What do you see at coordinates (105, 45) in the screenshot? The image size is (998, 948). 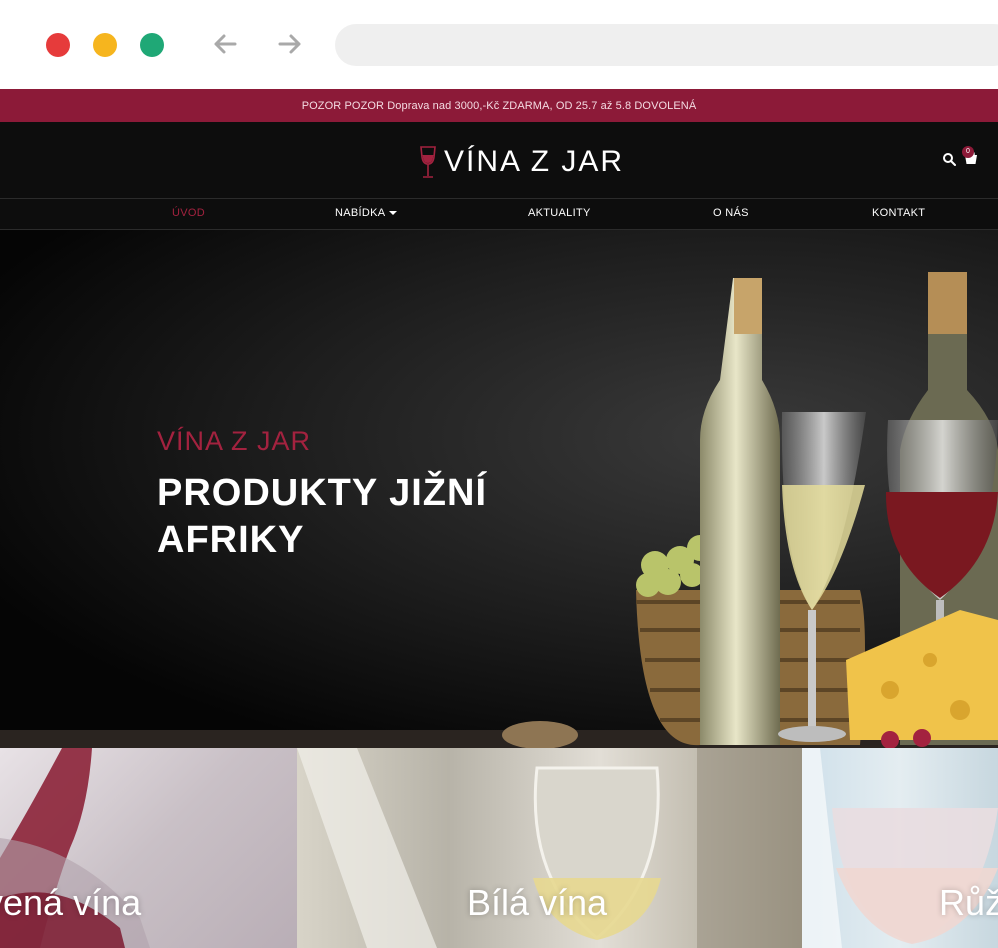 I see `minimize-window-button` at bounding box center [105, 45].